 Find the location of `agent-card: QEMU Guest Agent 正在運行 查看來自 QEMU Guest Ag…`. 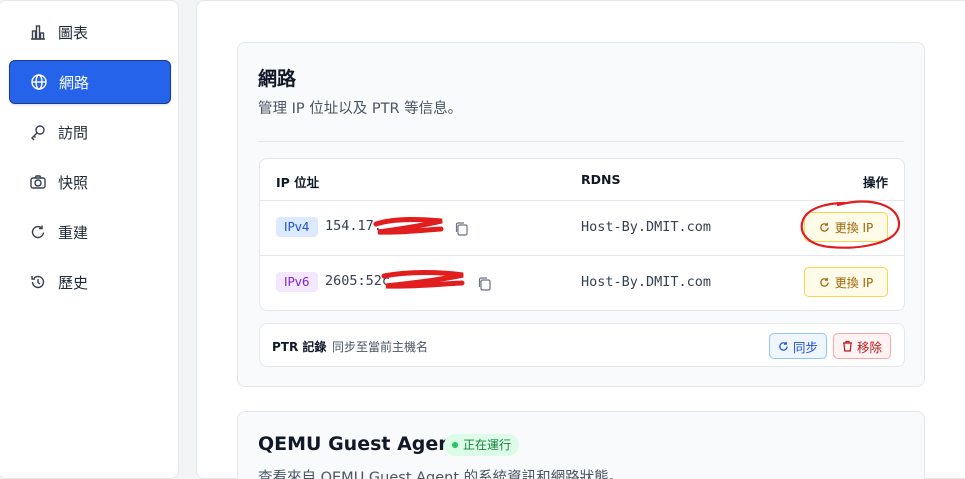

agent-card: QEMU Guest Agent 正在運行 查看來自 QEMU Guest Ag… is located at coordinates (581, 445).